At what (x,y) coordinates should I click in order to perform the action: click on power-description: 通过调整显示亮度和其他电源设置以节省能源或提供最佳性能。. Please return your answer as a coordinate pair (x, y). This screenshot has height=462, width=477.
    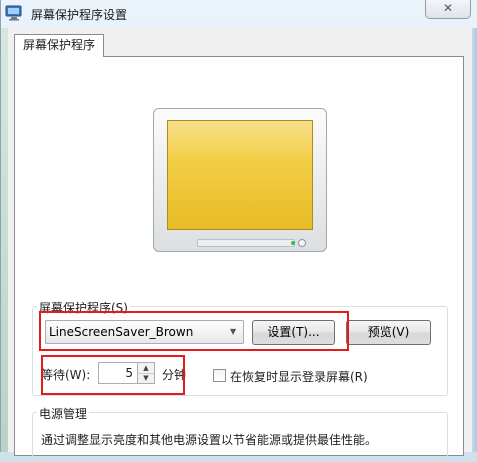
    Looking at the image, I should click on (209, 440).